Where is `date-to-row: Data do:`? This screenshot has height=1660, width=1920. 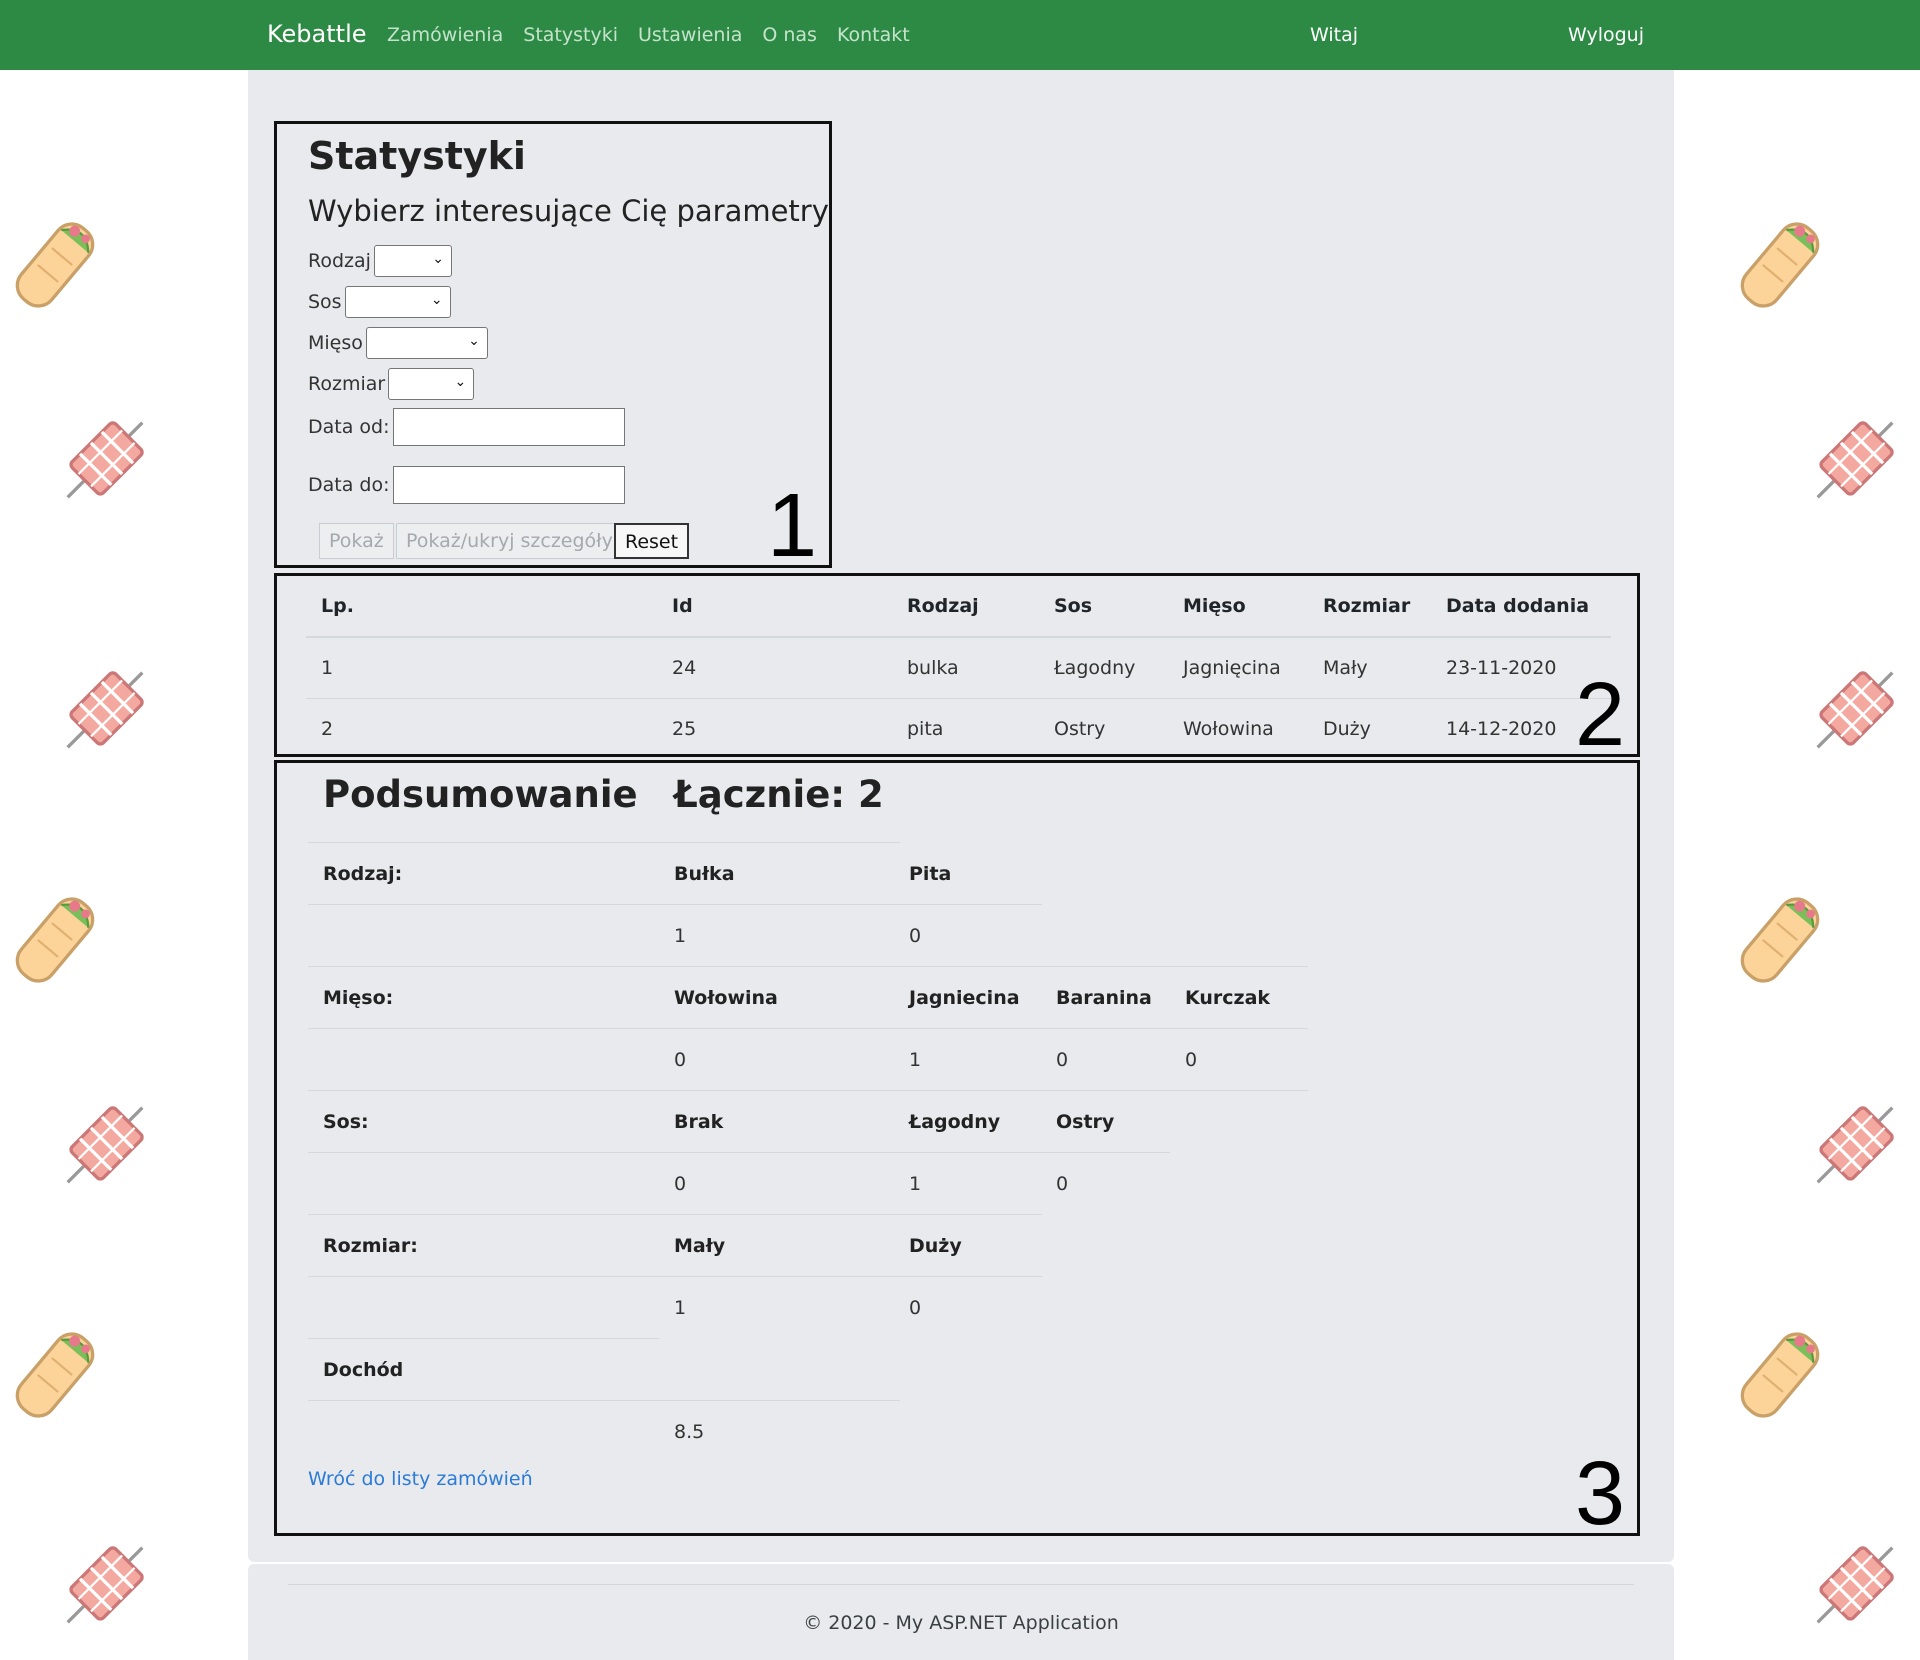
date-to-row: Data do: is located at coordinates (466, 485).